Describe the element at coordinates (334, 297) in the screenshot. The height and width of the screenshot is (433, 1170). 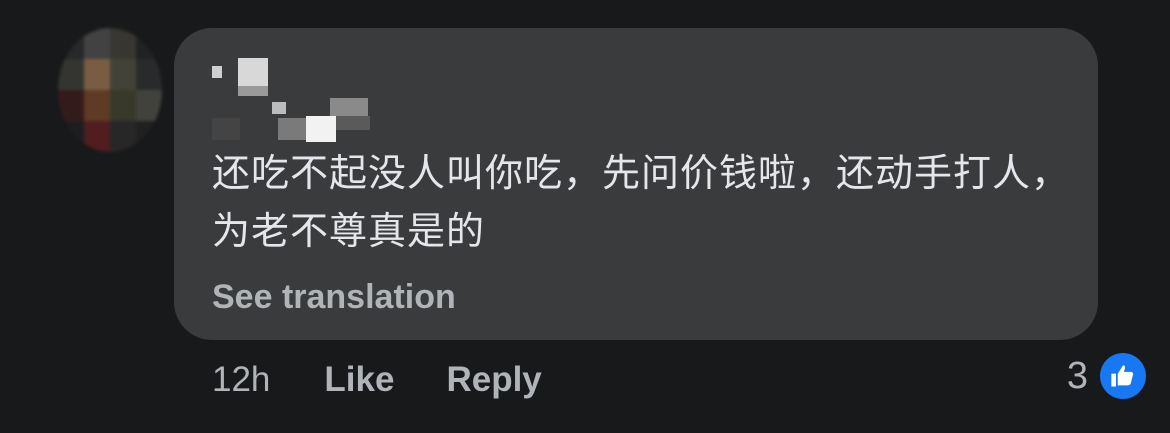
I see `see-translation-link: See translation` at that location.